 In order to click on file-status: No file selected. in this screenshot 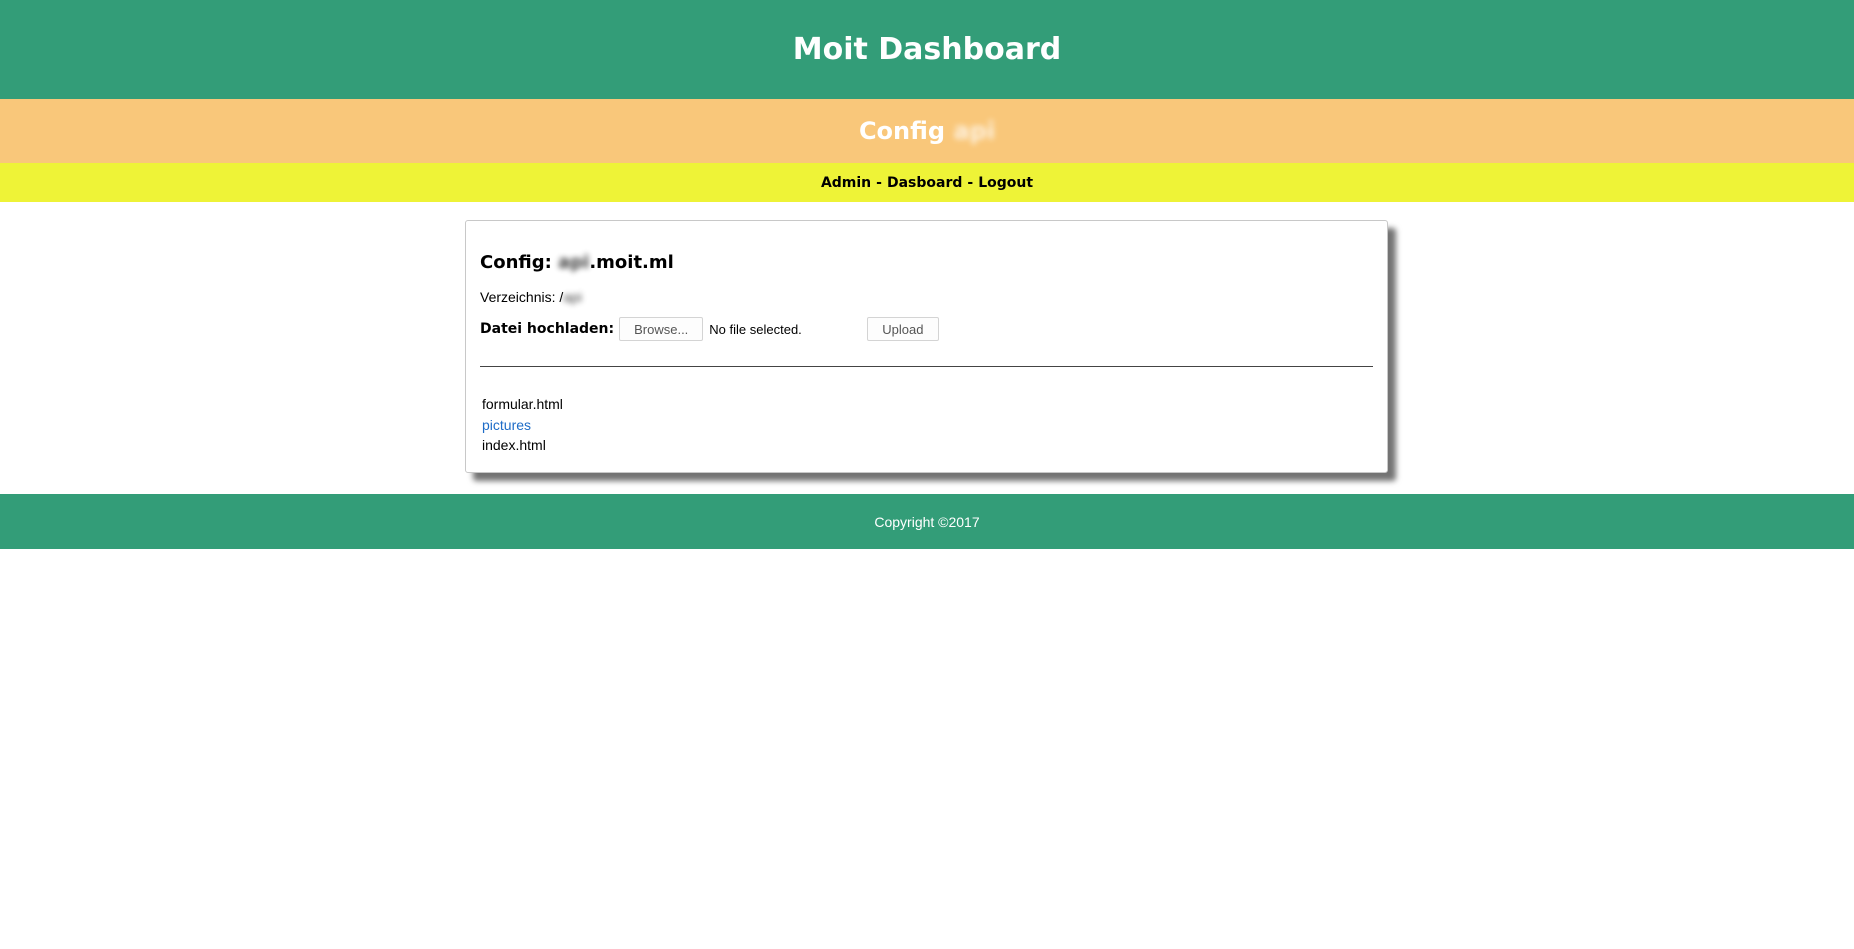, I will do `click(755, 329)`.